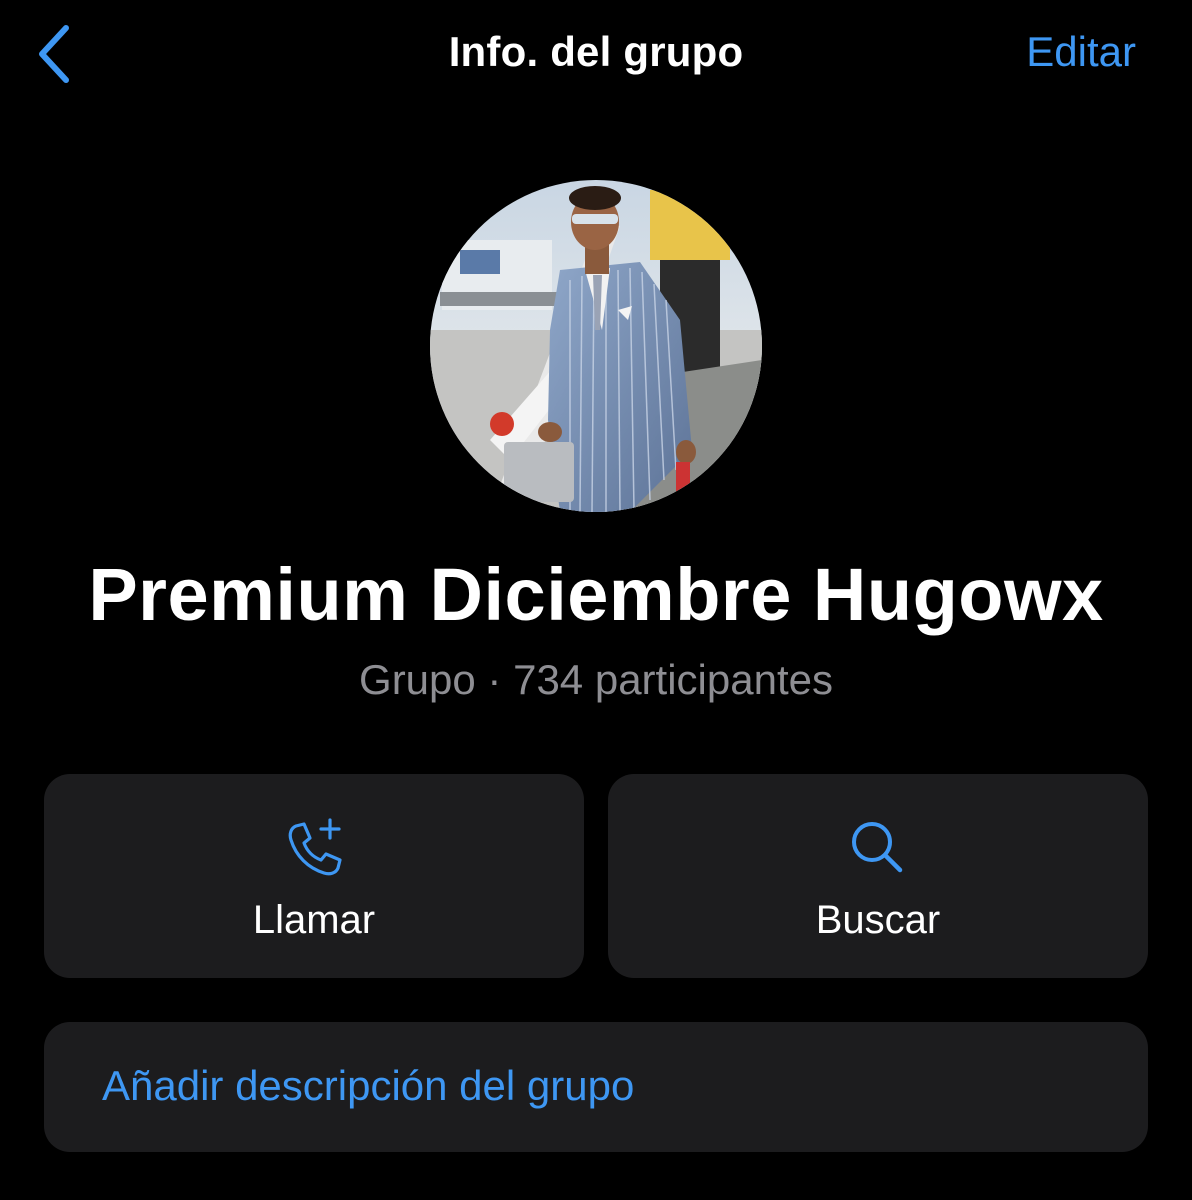 Image resolution: width=1192 pixels, height=1200 pixels. What do you see at coordinates (596, 594) in the screenshot?
I see `group-name: Premium Diciembre Hugowx` at bounding box center [596, 594].